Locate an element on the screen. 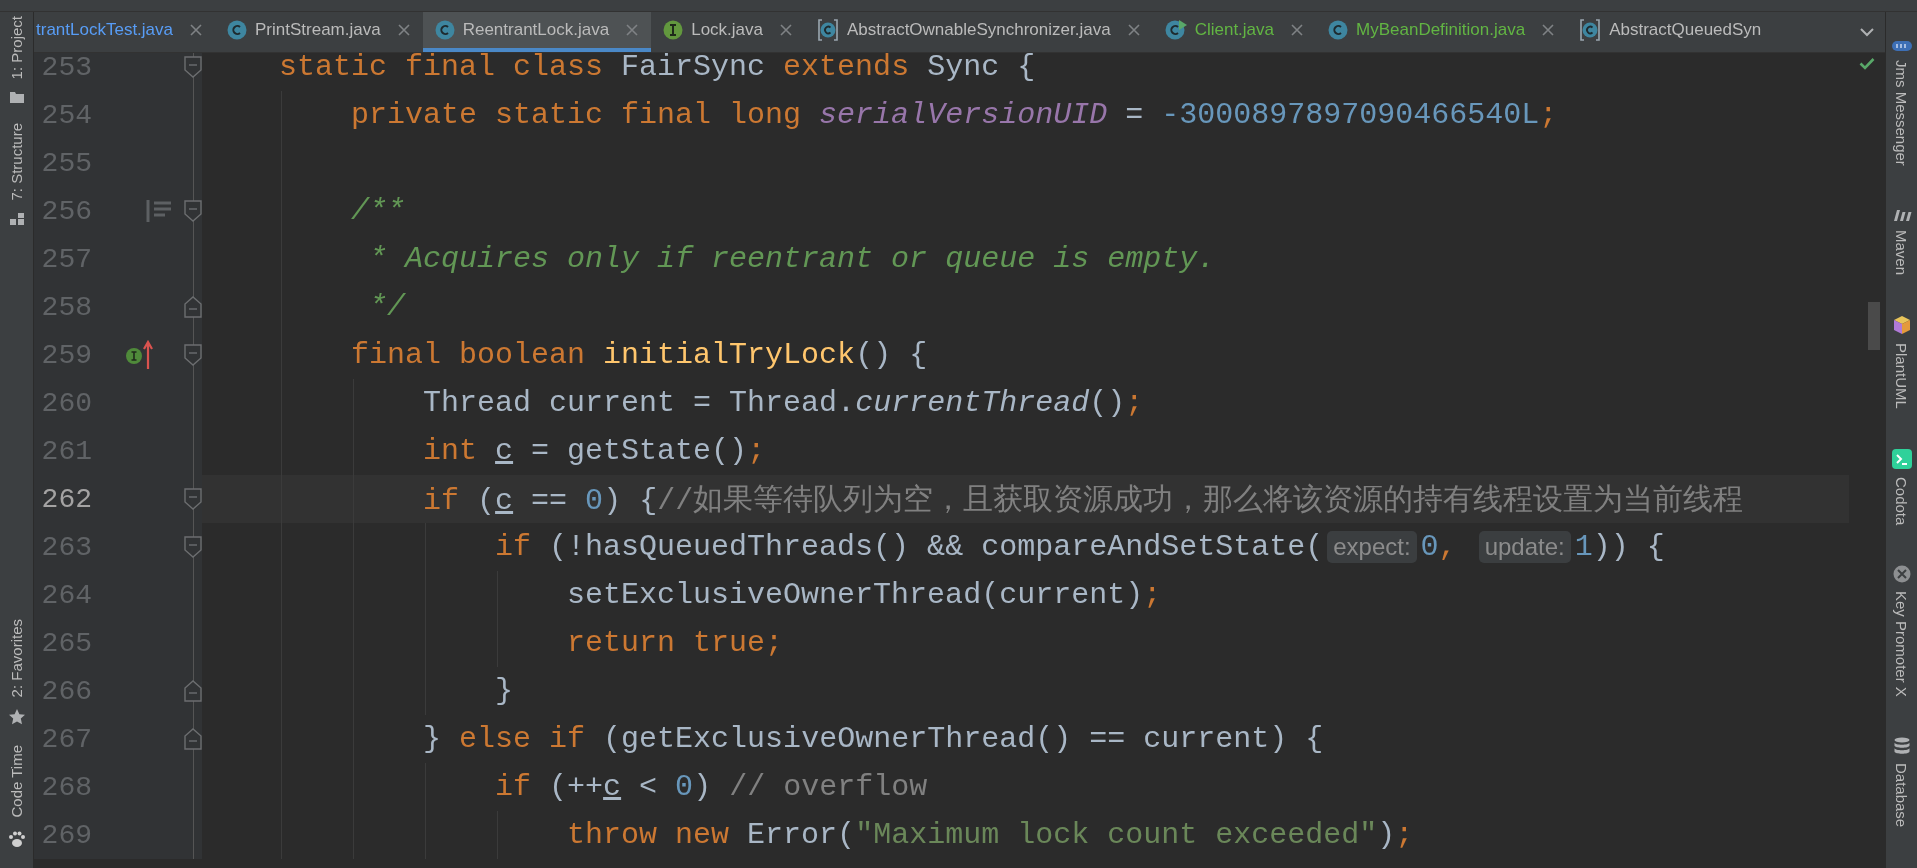  code-line: static final class FairSync extends Sync { is located at coordinates (657, 68).